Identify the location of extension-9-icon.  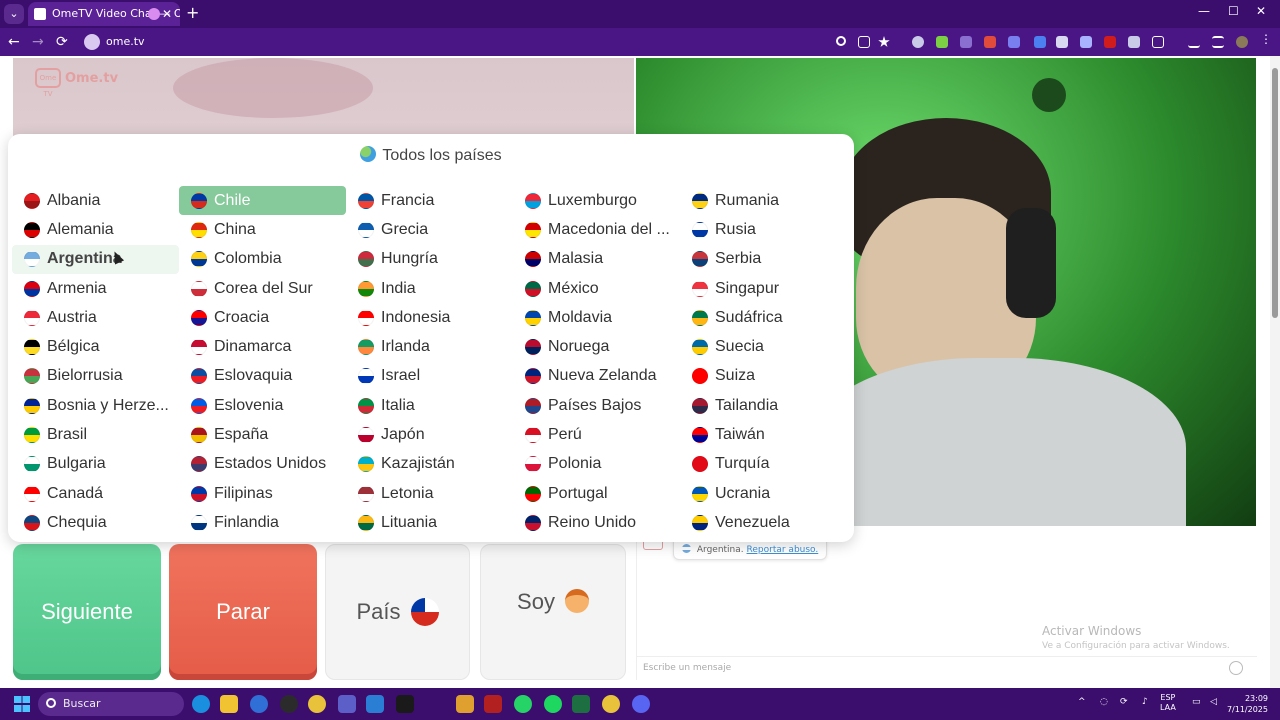
(1110, 42).